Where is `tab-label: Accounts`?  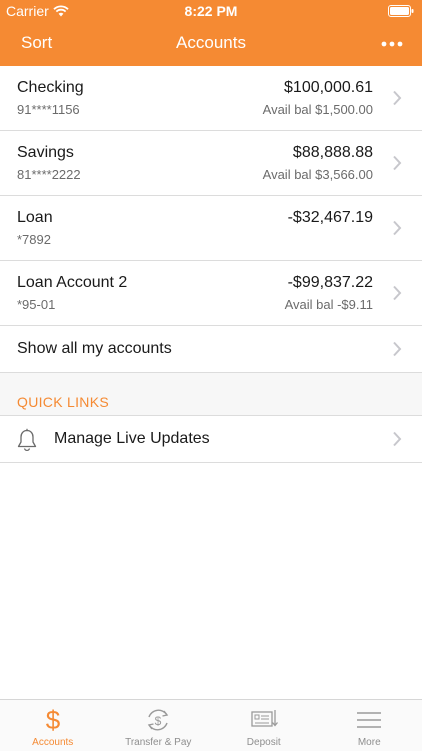
tab-label: Accounts is located at coordinates (53, 742).